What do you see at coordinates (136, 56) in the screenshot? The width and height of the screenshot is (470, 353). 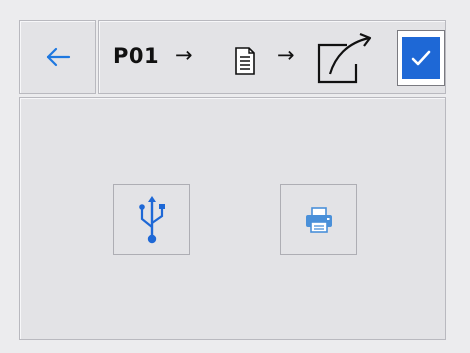 I see `program-step-label: P01` at bounding box center [136, 56].